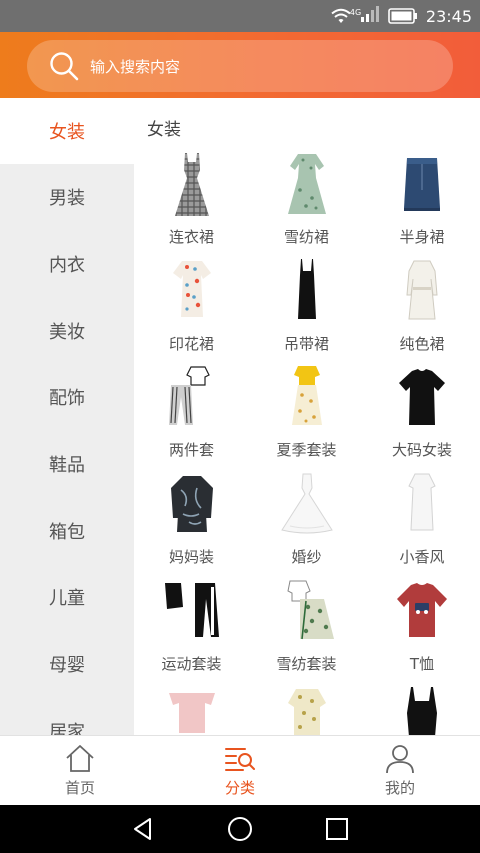 The image size is (480, 853). I want to click on bottom-nav: 首页 分类 我的, so click(240, 770).